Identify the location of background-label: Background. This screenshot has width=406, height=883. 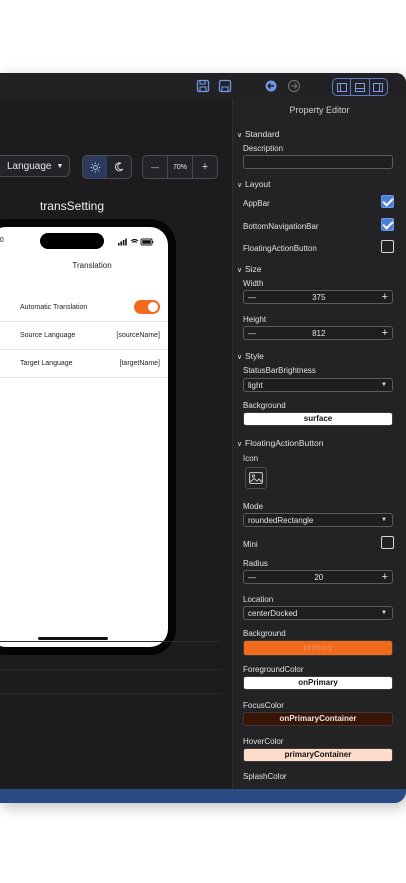
(264, 405).